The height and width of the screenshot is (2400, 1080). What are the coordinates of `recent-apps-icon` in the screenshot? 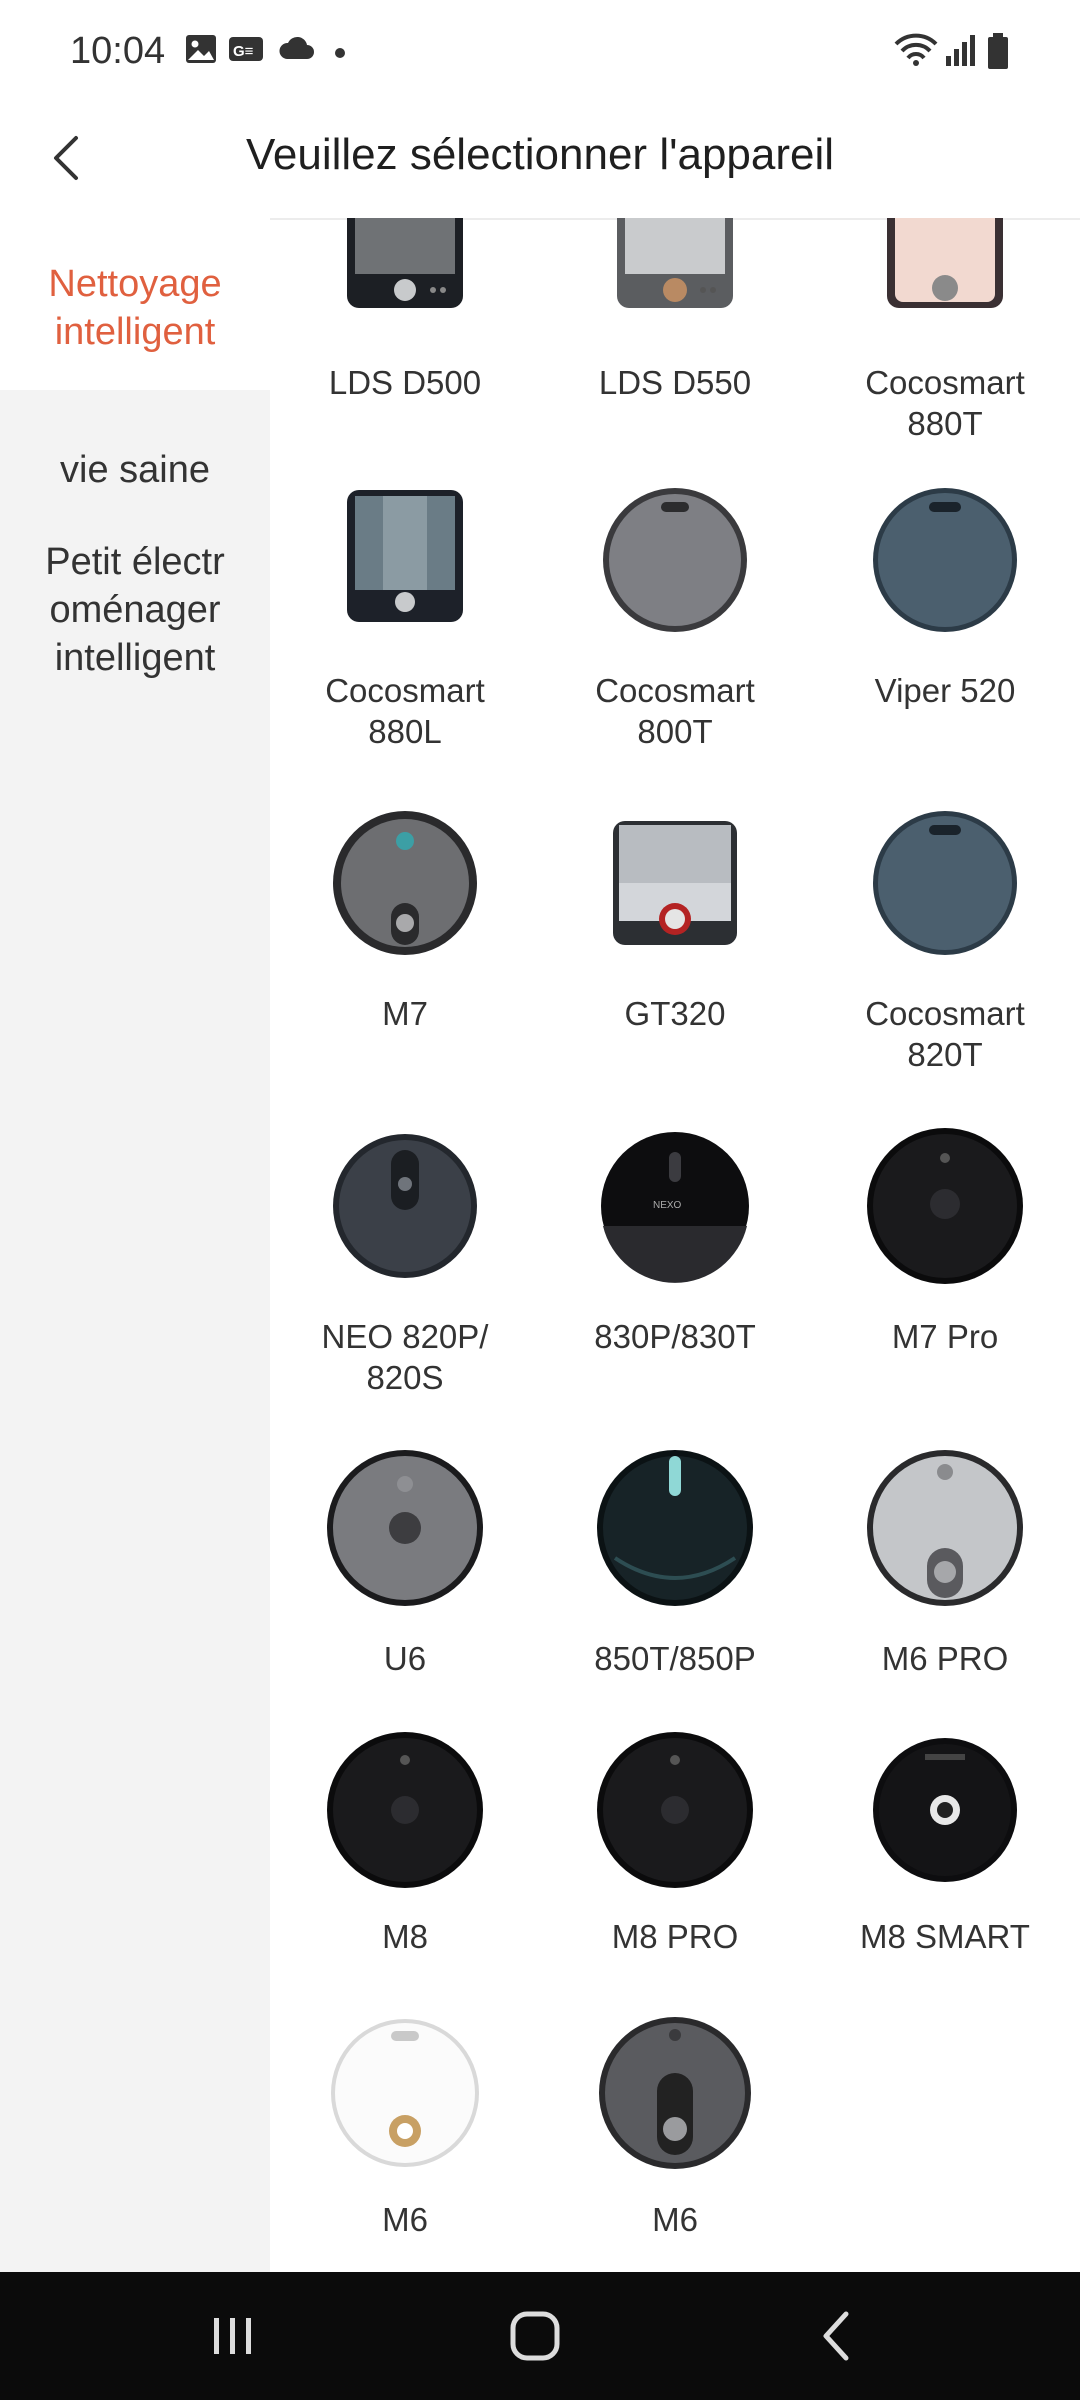 It's located at (232, 2336).